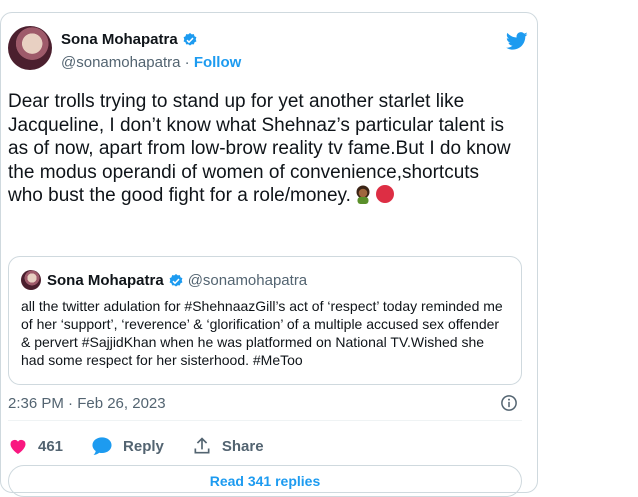  I want to click on author-avatar, so click(30, 48).